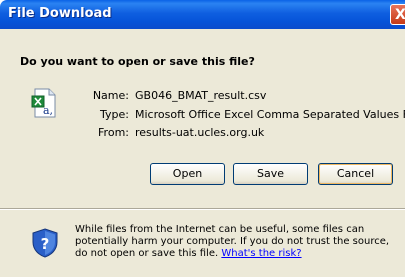  What do you see at coordinates (187, 174) in the screenshot?
I see `open-button: Open` at bounding box center [187, 174].